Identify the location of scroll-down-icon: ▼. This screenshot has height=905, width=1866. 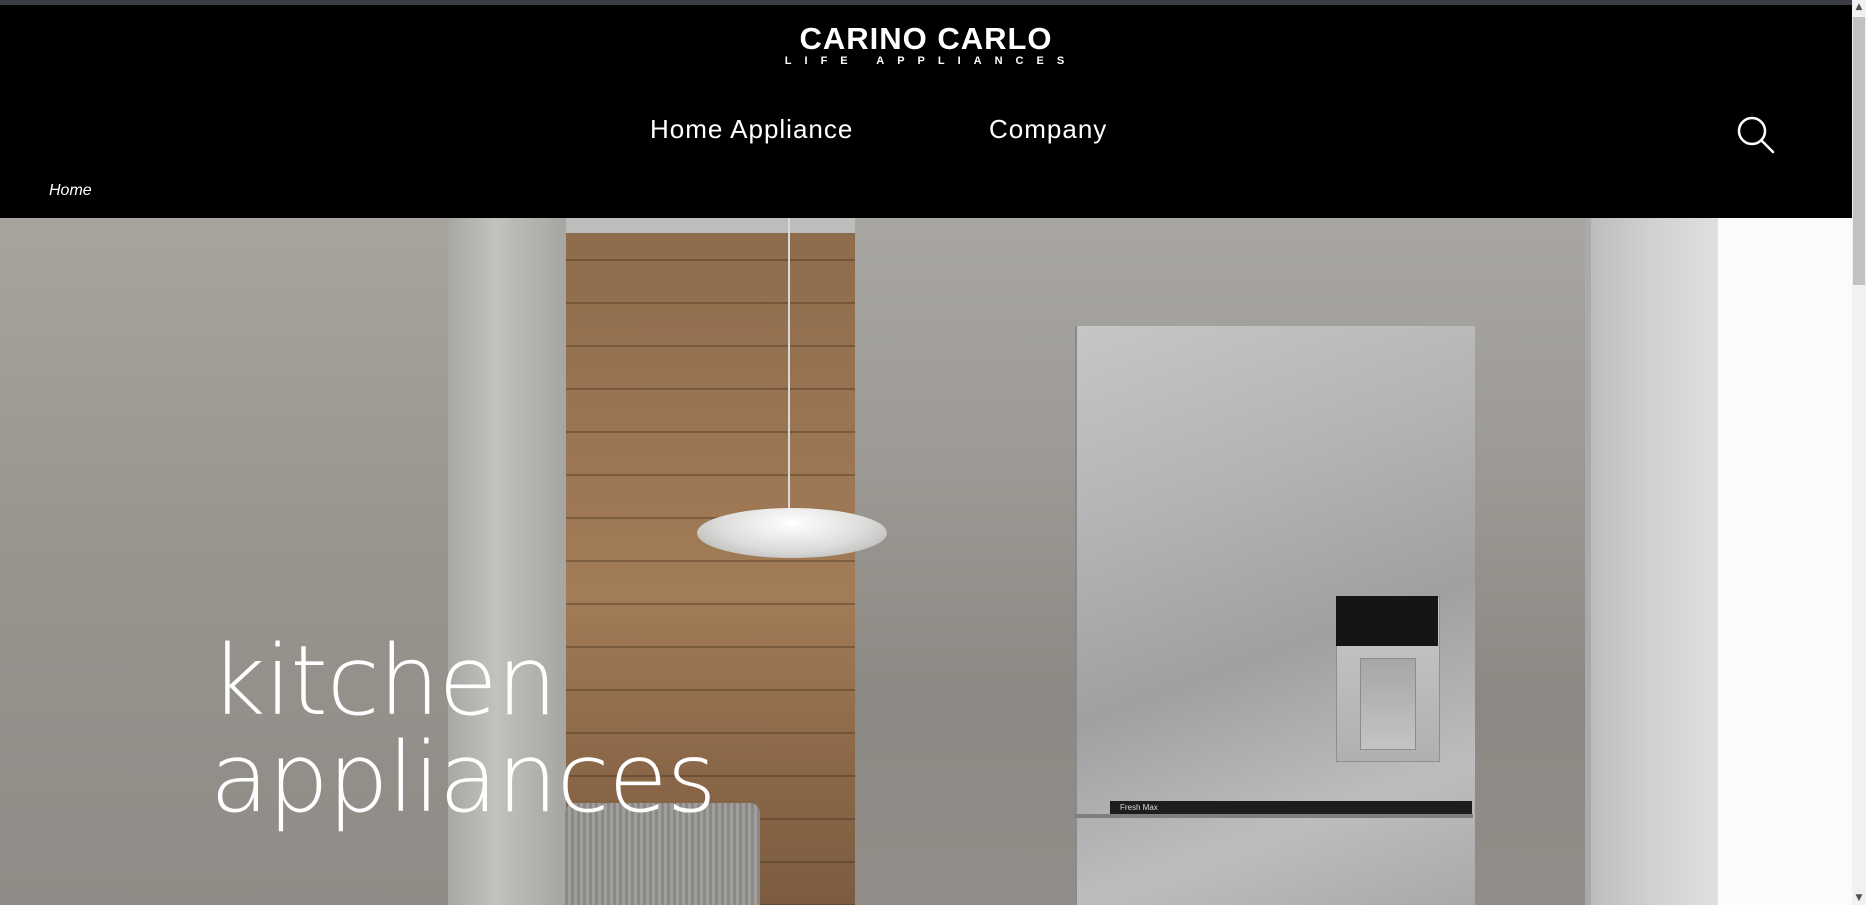
(1859, 898).